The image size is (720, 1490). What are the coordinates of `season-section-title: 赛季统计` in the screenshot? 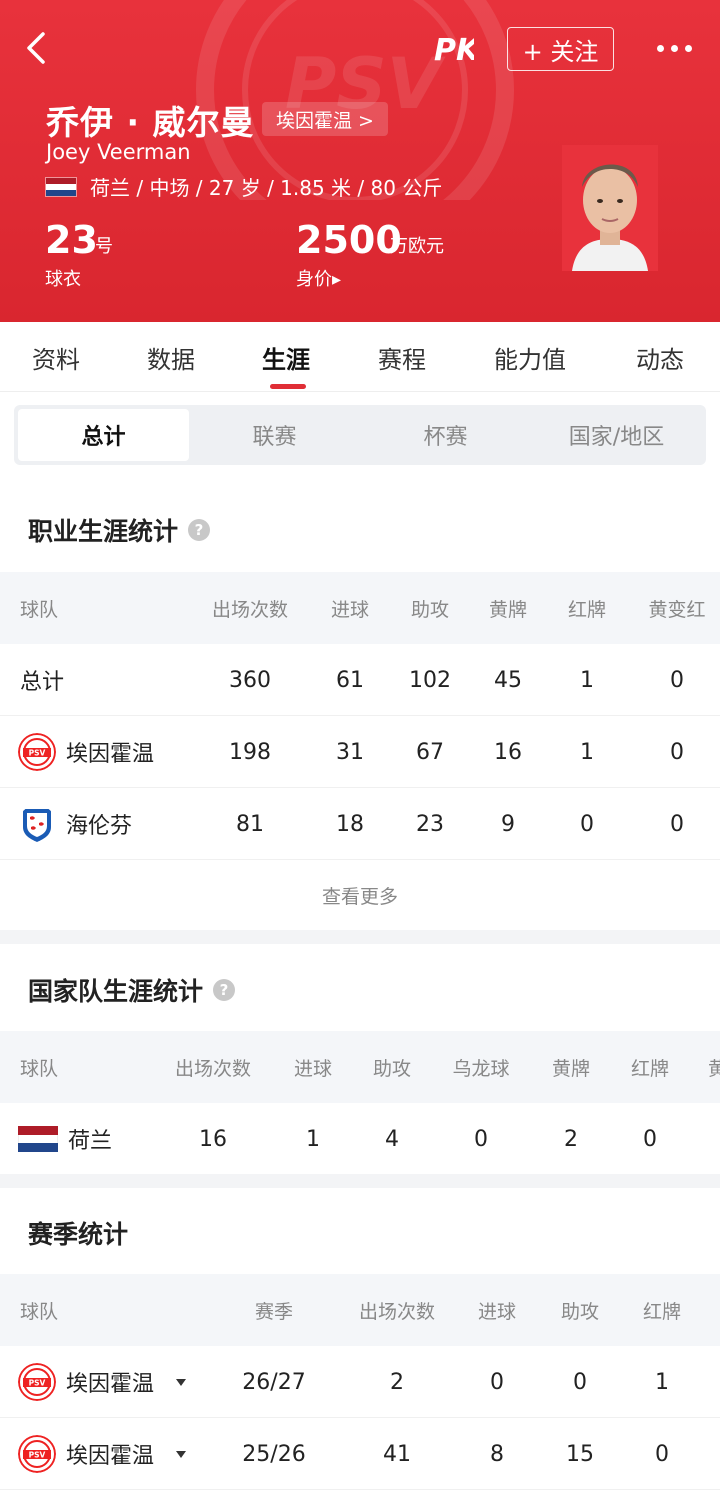 It's located at (78, 1234).